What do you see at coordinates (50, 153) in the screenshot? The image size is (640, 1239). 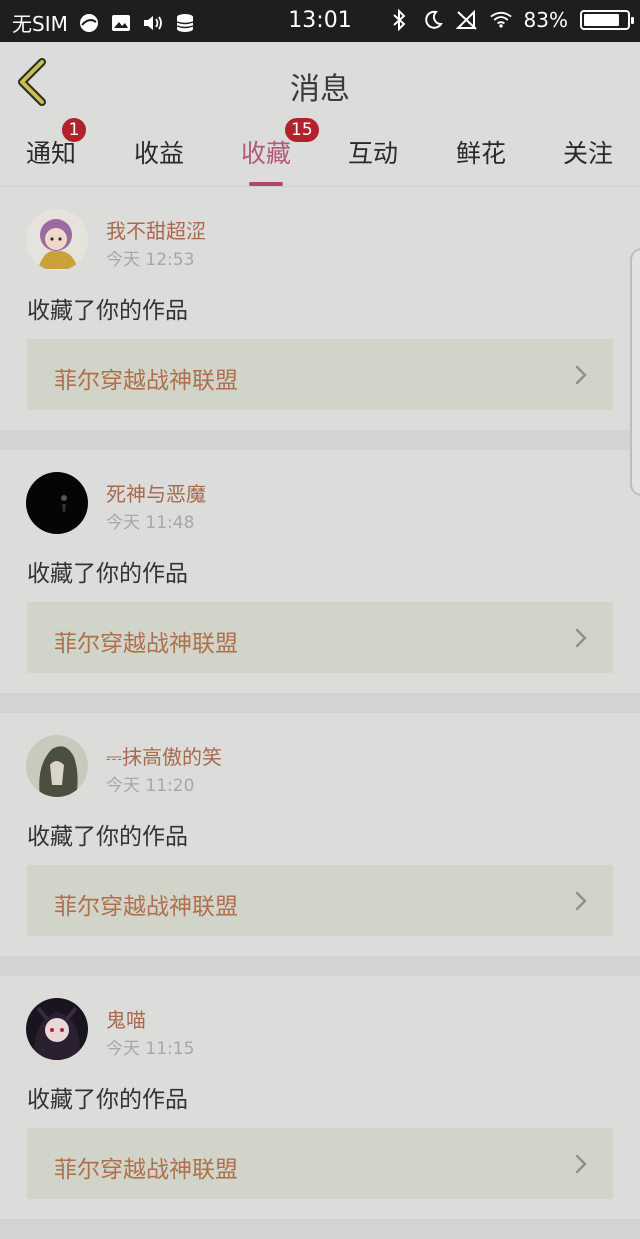 I see `tab-label: 通知` at bounding box center [50, 153].